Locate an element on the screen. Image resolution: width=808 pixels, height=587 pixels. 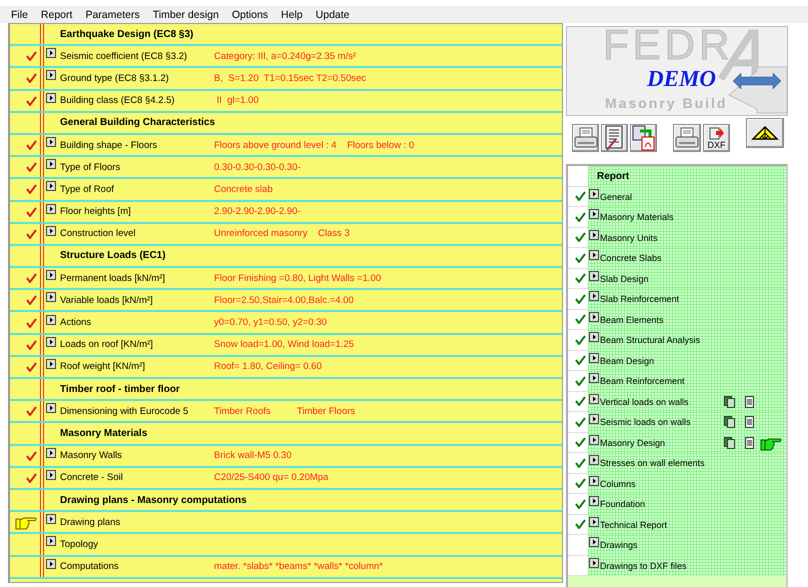
parameter-label: Ground type (EC8 §3.1.2) is located at coordinates (137, 78).